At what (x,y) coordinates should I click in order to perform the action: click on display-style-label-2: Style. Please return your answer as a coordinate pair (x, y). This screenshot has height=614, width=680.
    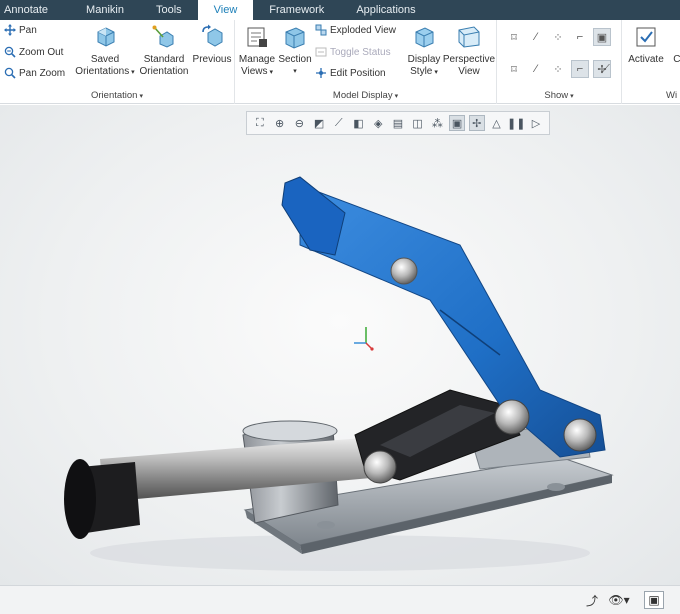
    Looking at the image, I should click on (421, 71).